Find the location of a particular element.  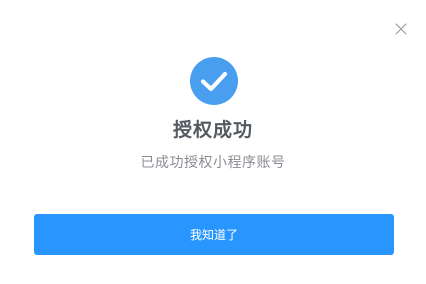

close-button is located at coordinates (401, 29).